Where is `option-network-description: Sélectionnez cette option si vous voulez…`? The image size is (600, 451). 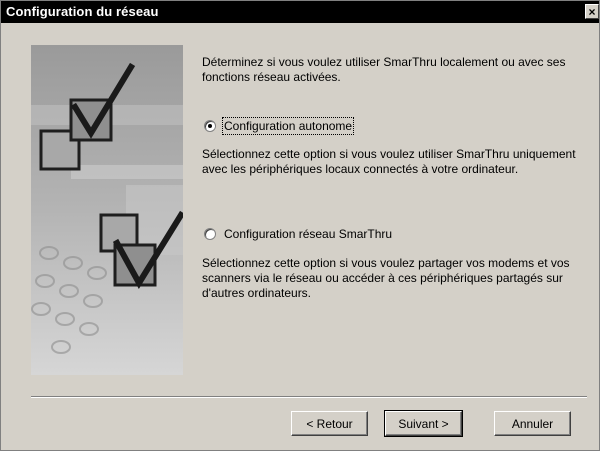 option-network-description: Sélectionnez cette option si vous voulez… is located at coordinates (386, 278).